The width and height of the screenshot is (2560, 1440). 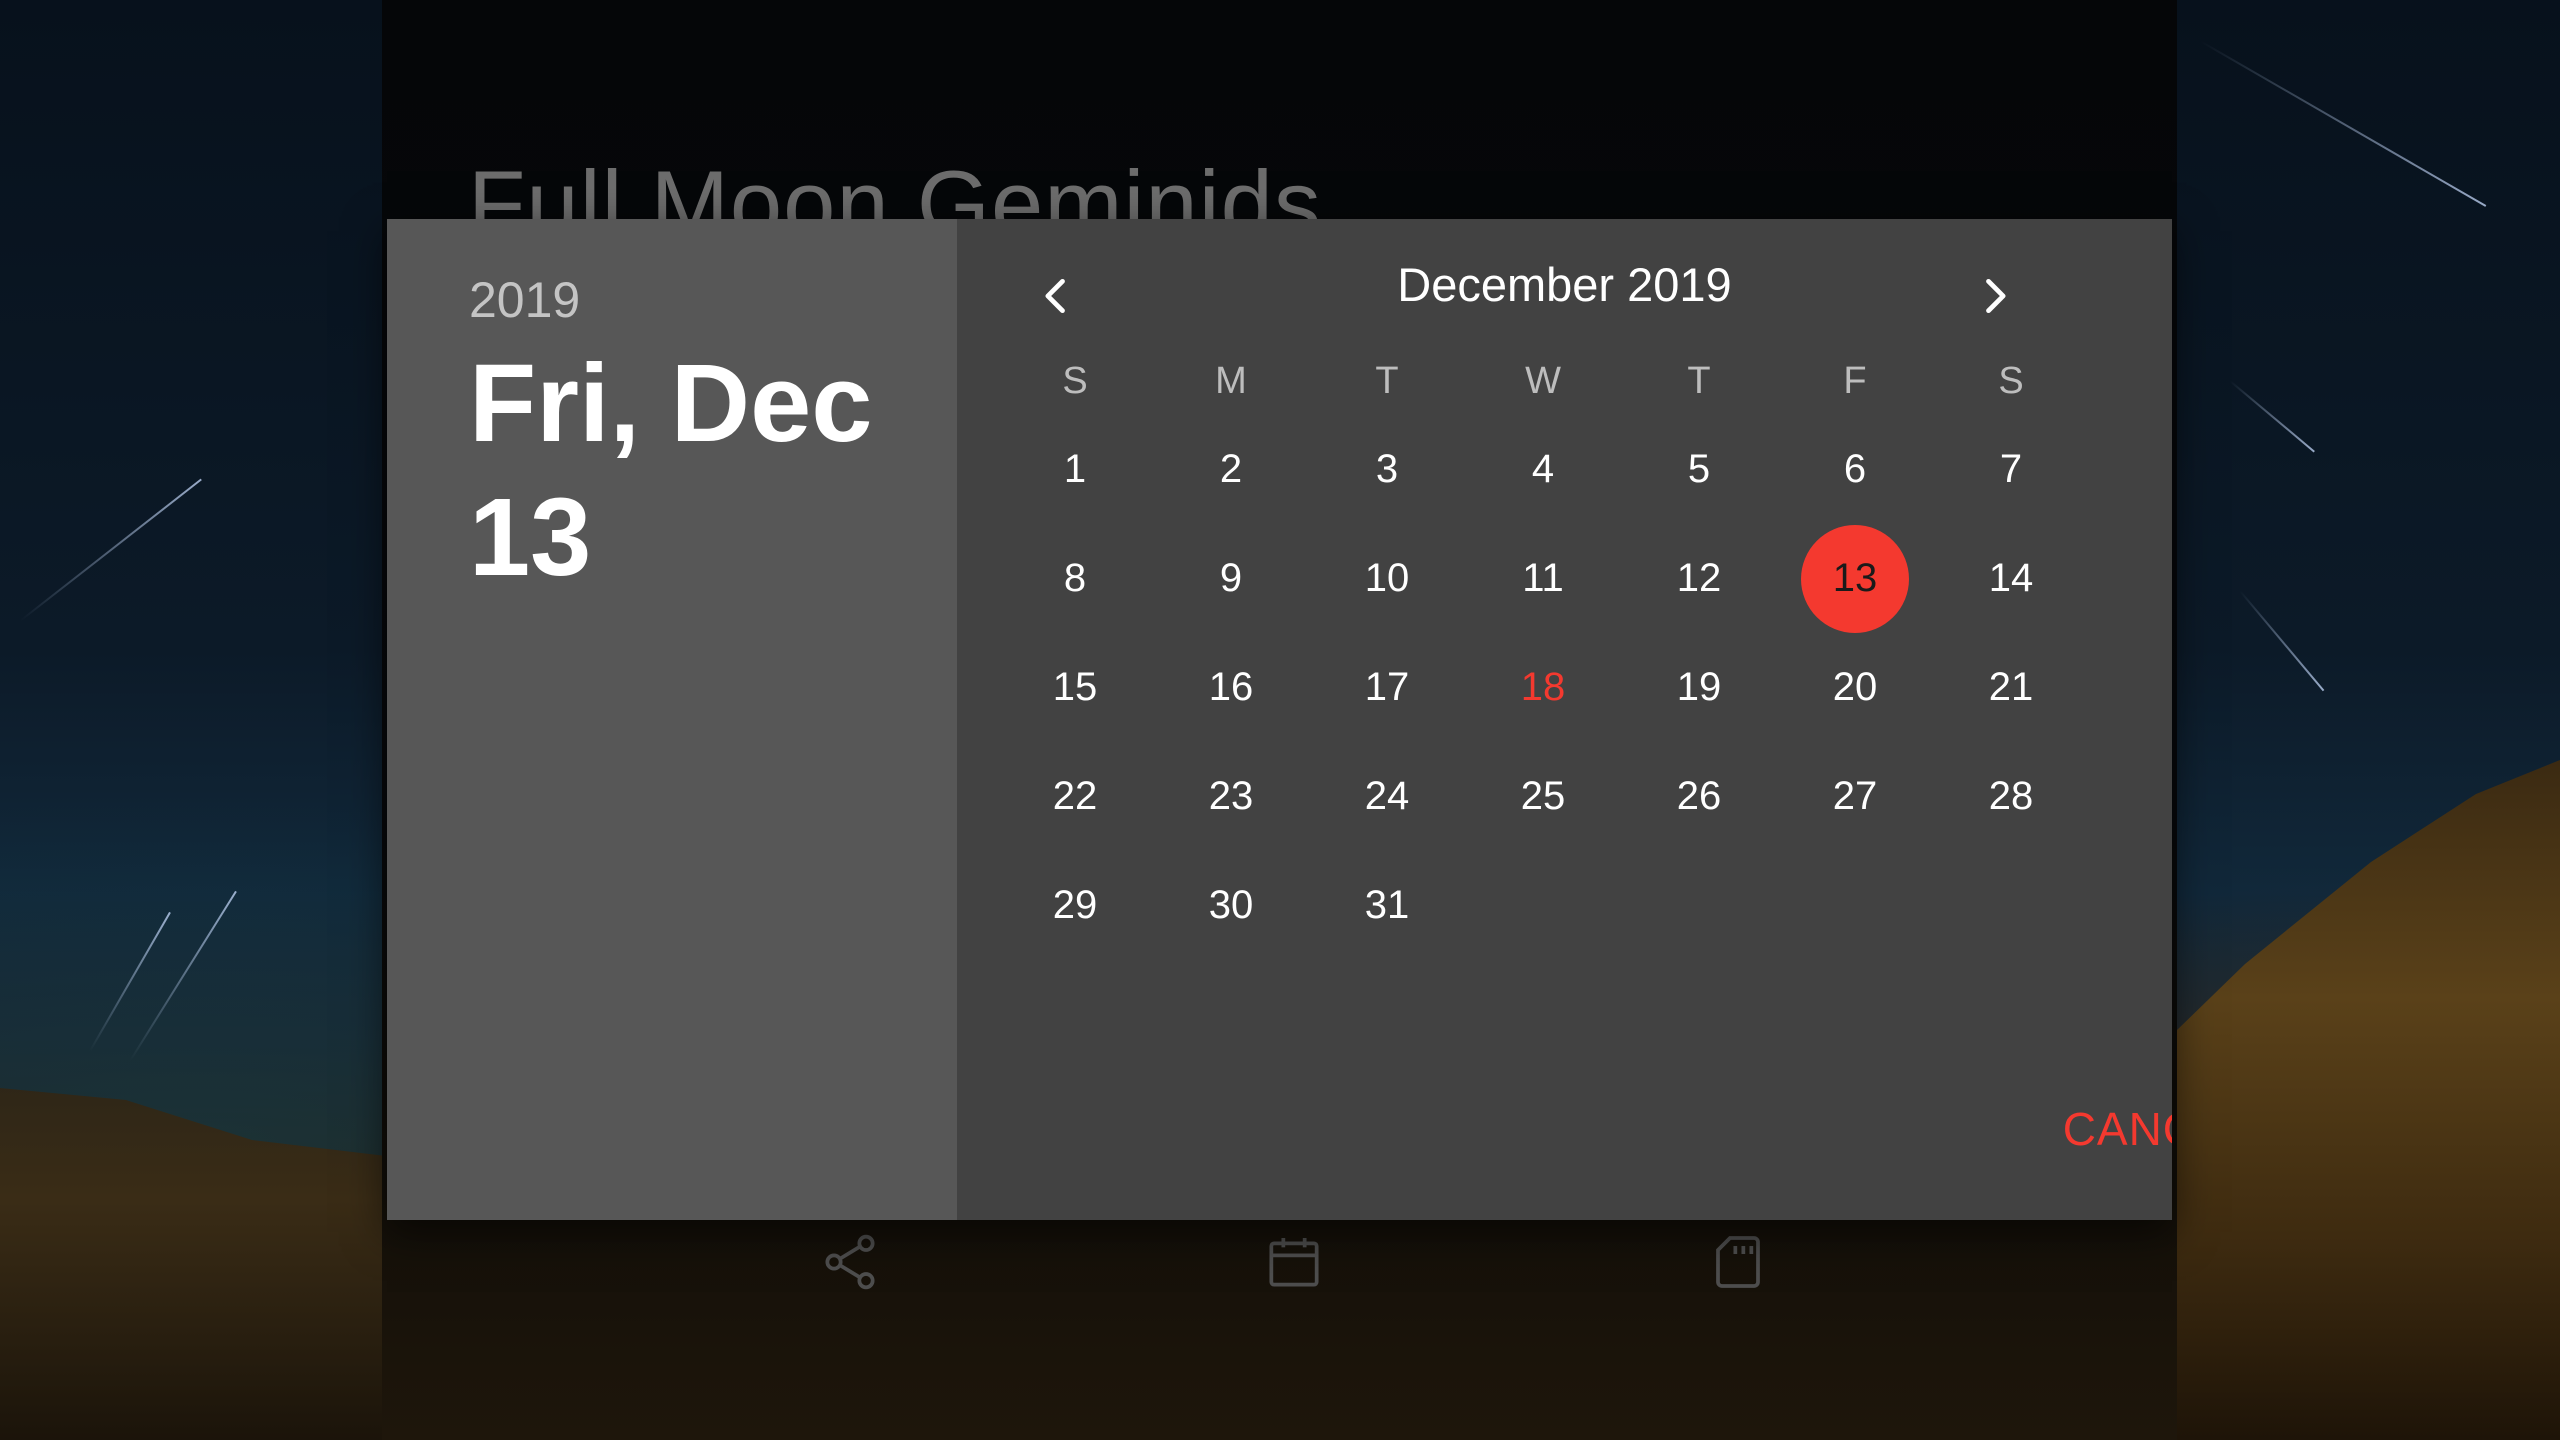 I want to click on day-cell-selected: 13, so click(x=1855, y=578).